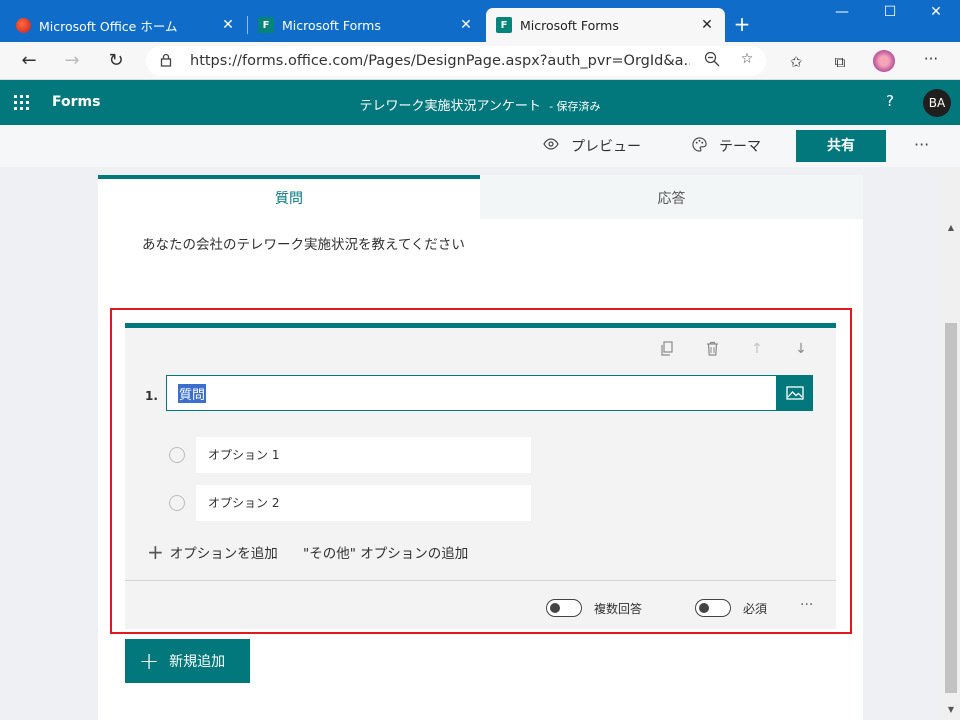  What do you see at coordinates (564, 608) in the screenshot?
I see `multiple-answers-toggle` at bounding box center [564, 608].